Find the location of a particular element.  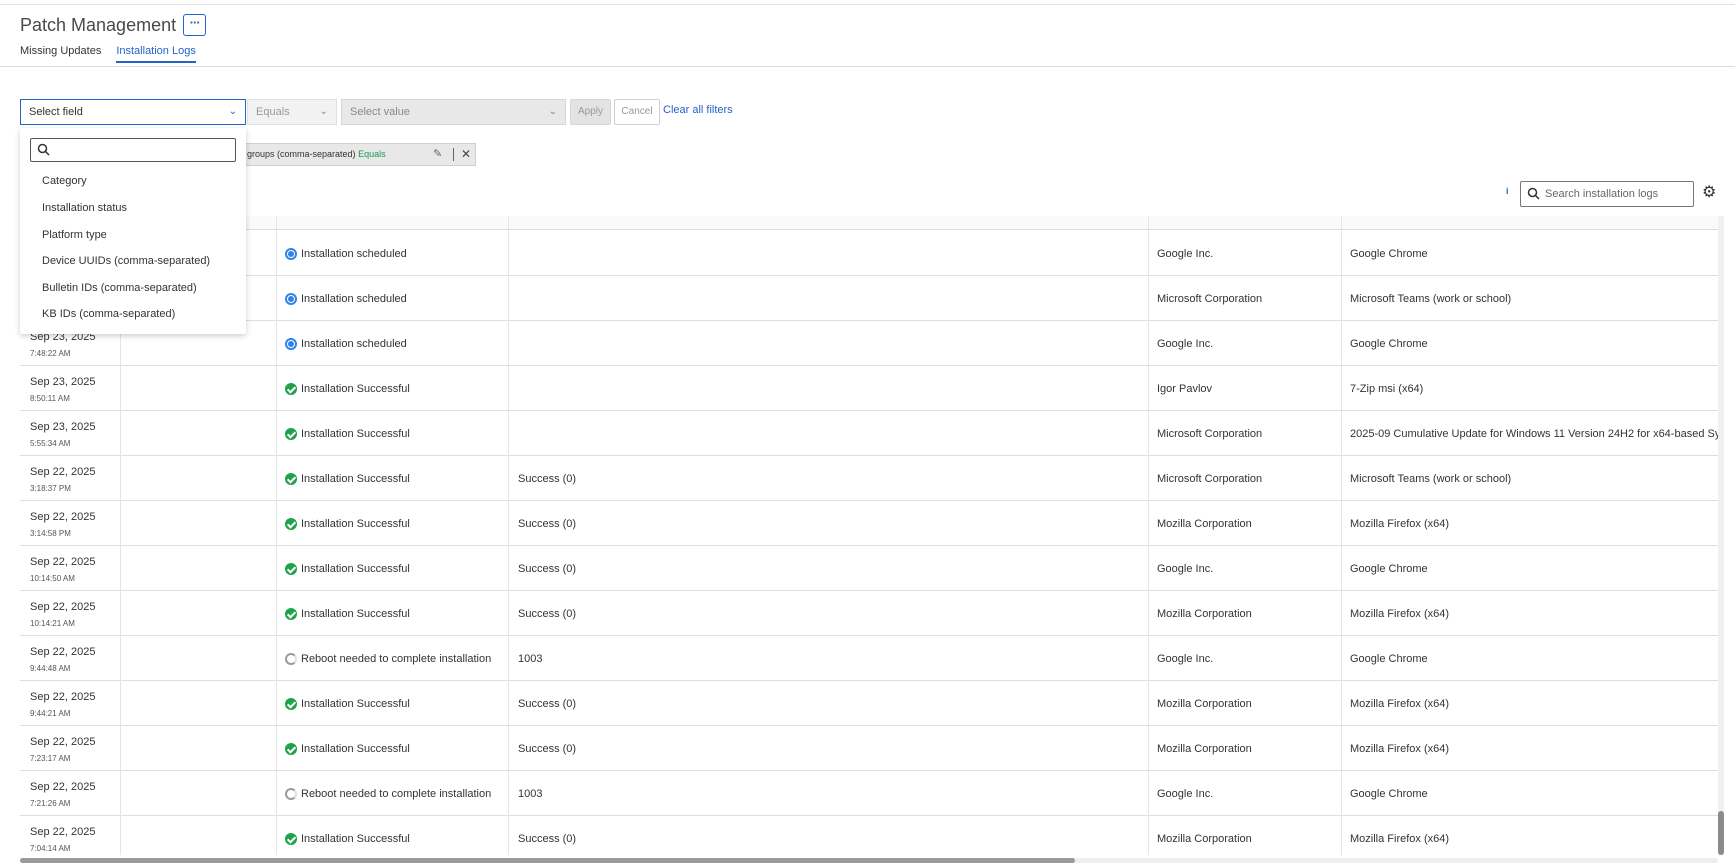

vertical-scroll-thumb is located at coordinates (1721, 833).